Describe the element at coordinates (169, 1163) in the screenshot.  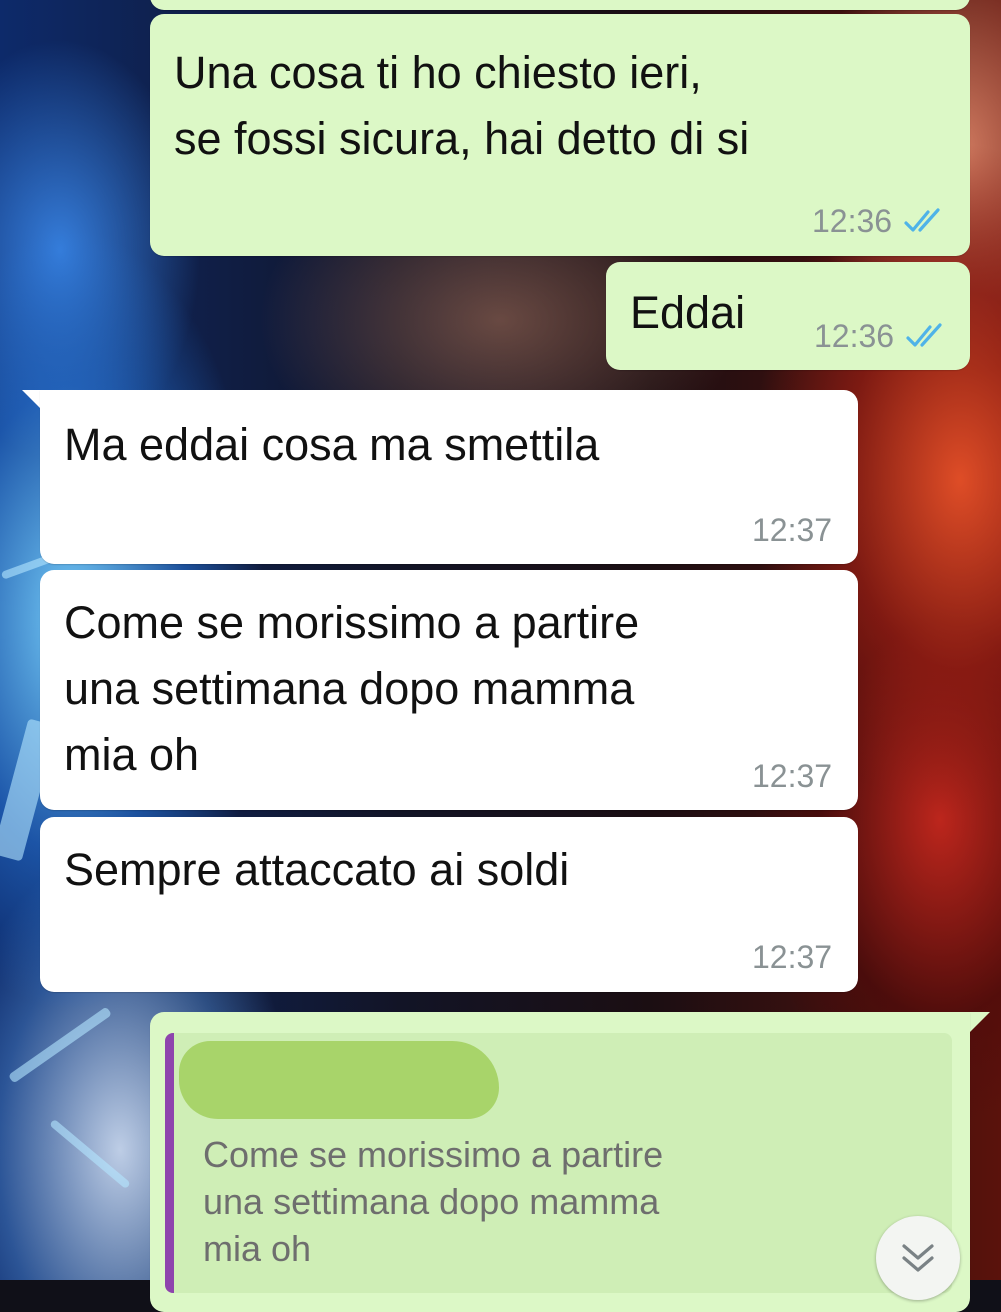
I see `quote-accent-bar` at that location.